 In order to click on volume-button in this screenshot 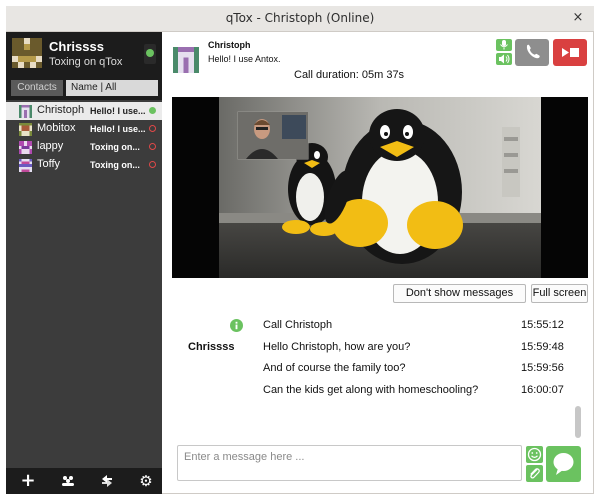, I will do `click(504, 59)`.